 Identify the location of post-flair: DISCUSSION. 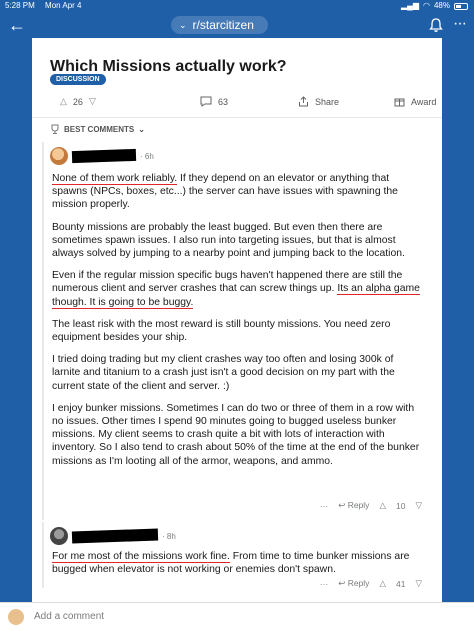
(78, 79).